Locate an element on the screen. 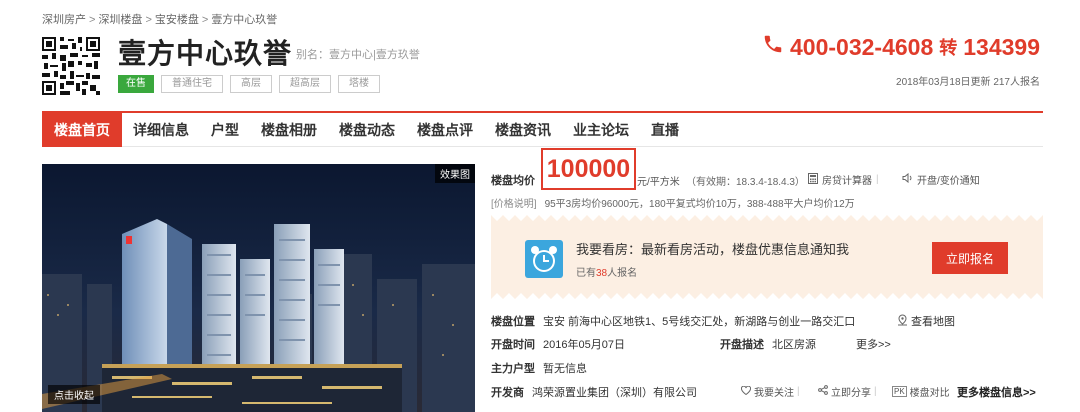 This screenshot has width=1080, height=412. promo-title: 我要看房：最新看房活动，楼盘优惠信息通知我 is located at coordinates (713, 249).